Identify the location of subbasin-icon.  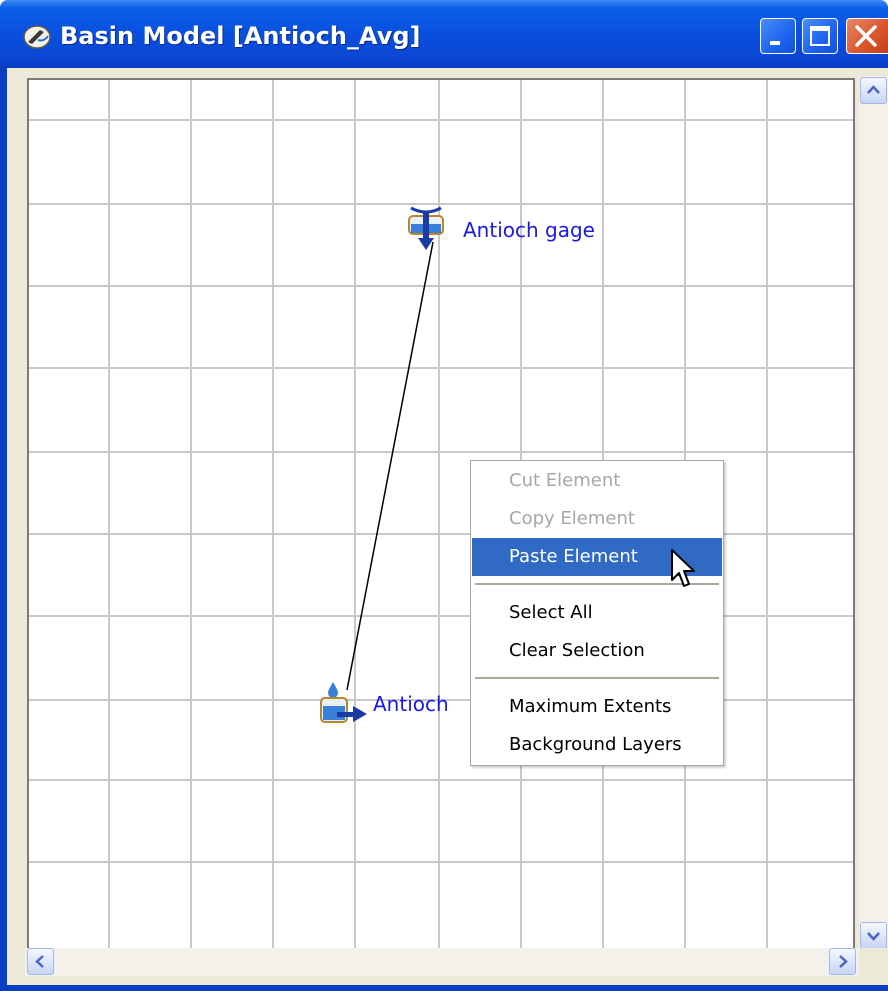
(345, 703).